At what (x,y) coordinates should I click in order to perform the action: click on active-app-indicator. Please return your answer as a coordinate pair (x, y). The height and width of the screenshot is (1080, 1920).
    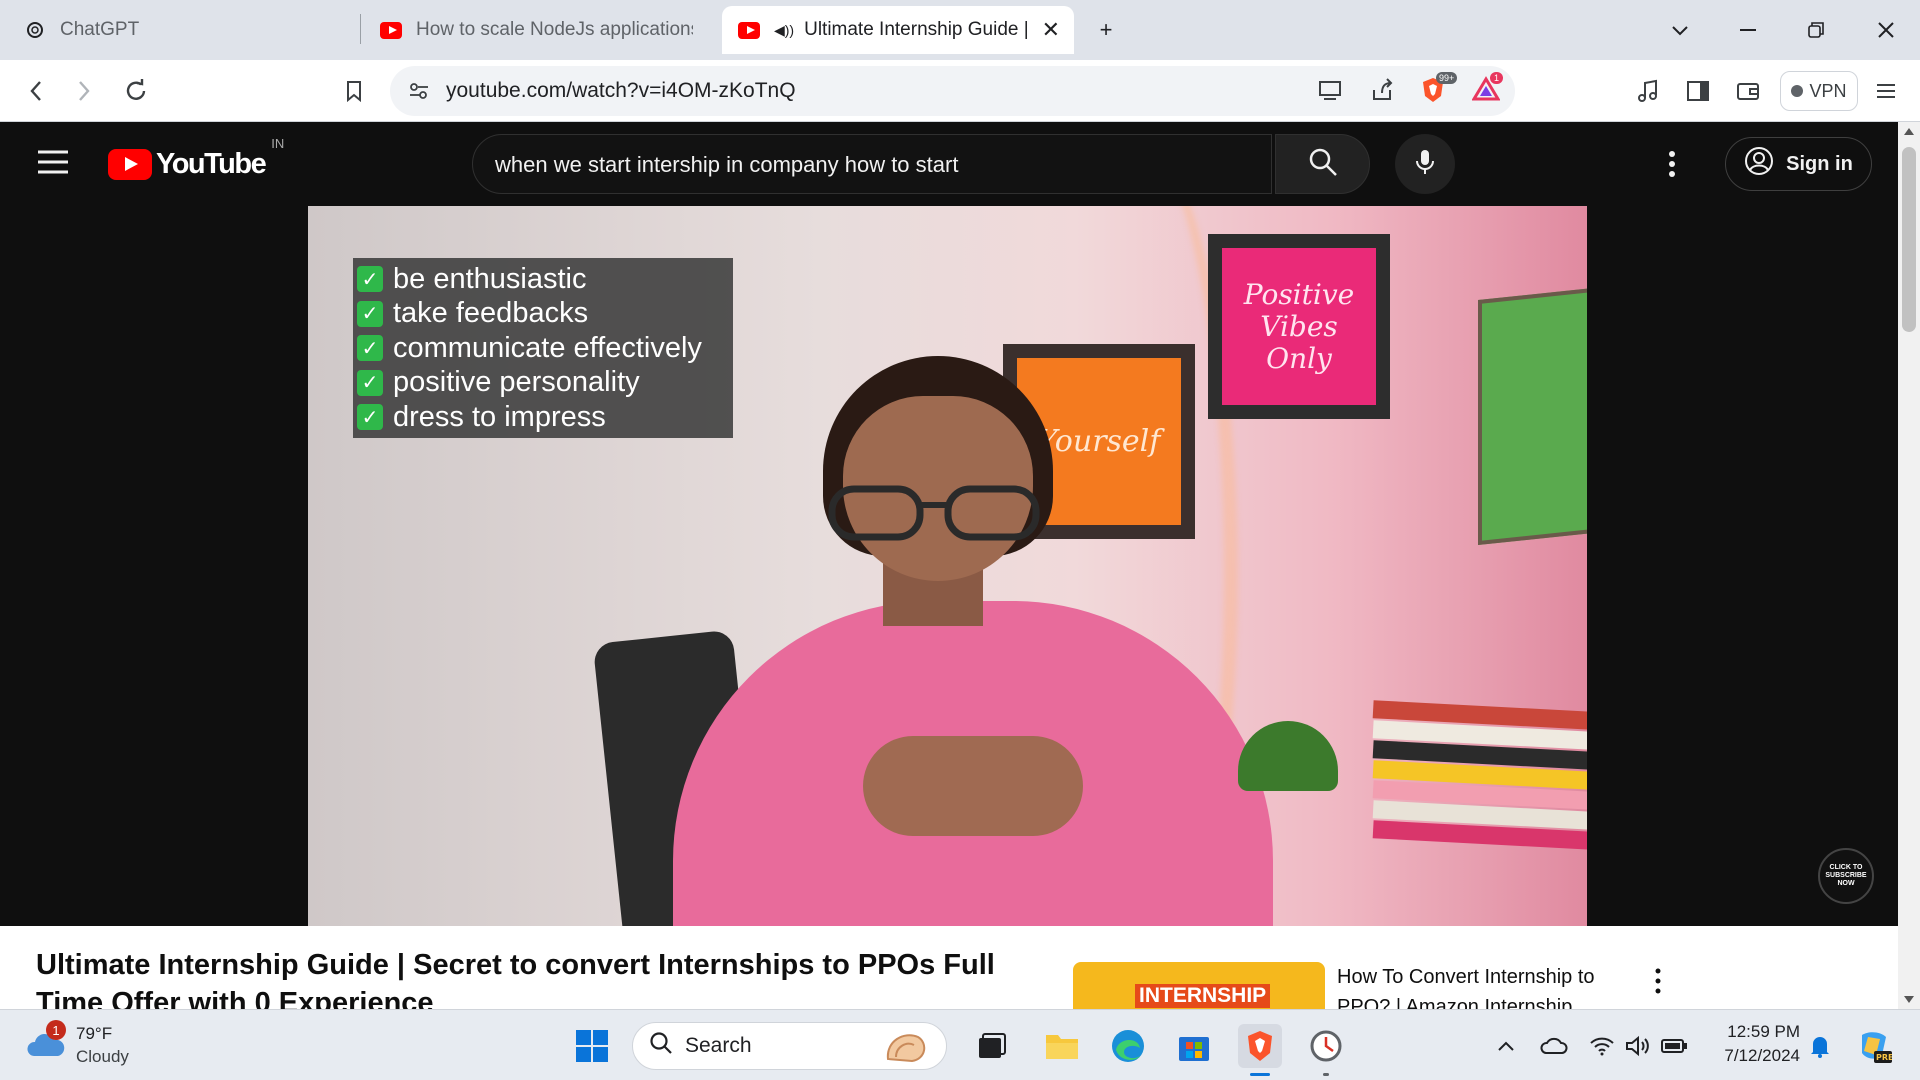
    Looking at the image, I should click on (1260, 1074).